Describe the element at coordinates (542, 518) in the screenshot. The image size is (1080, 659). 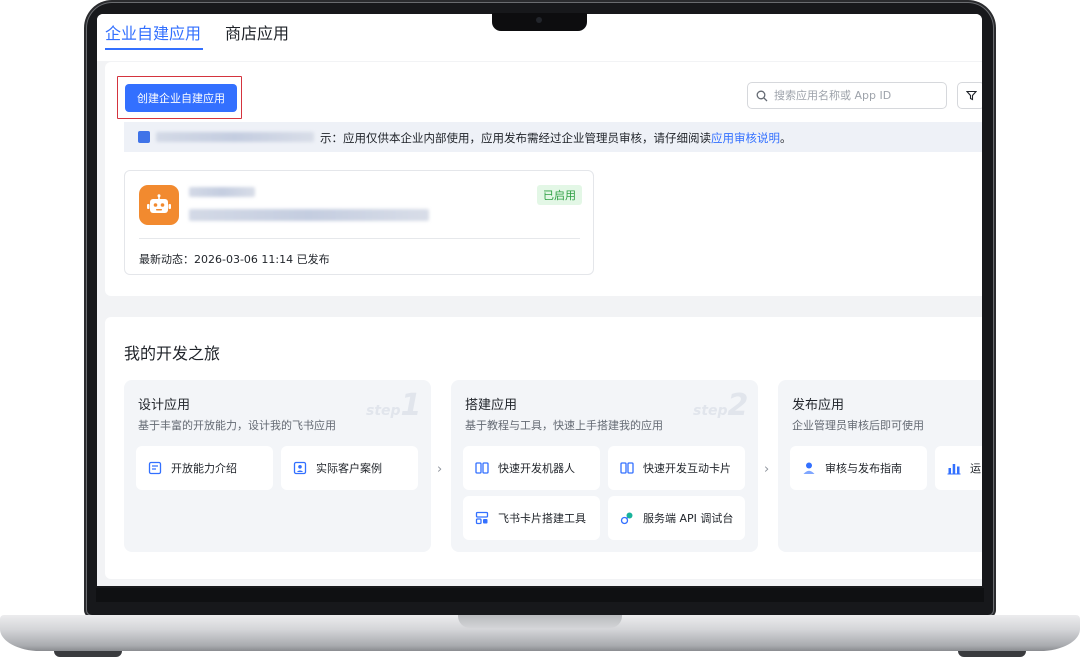
I see `action-label: 飞书卡片搭建工具` at that location.